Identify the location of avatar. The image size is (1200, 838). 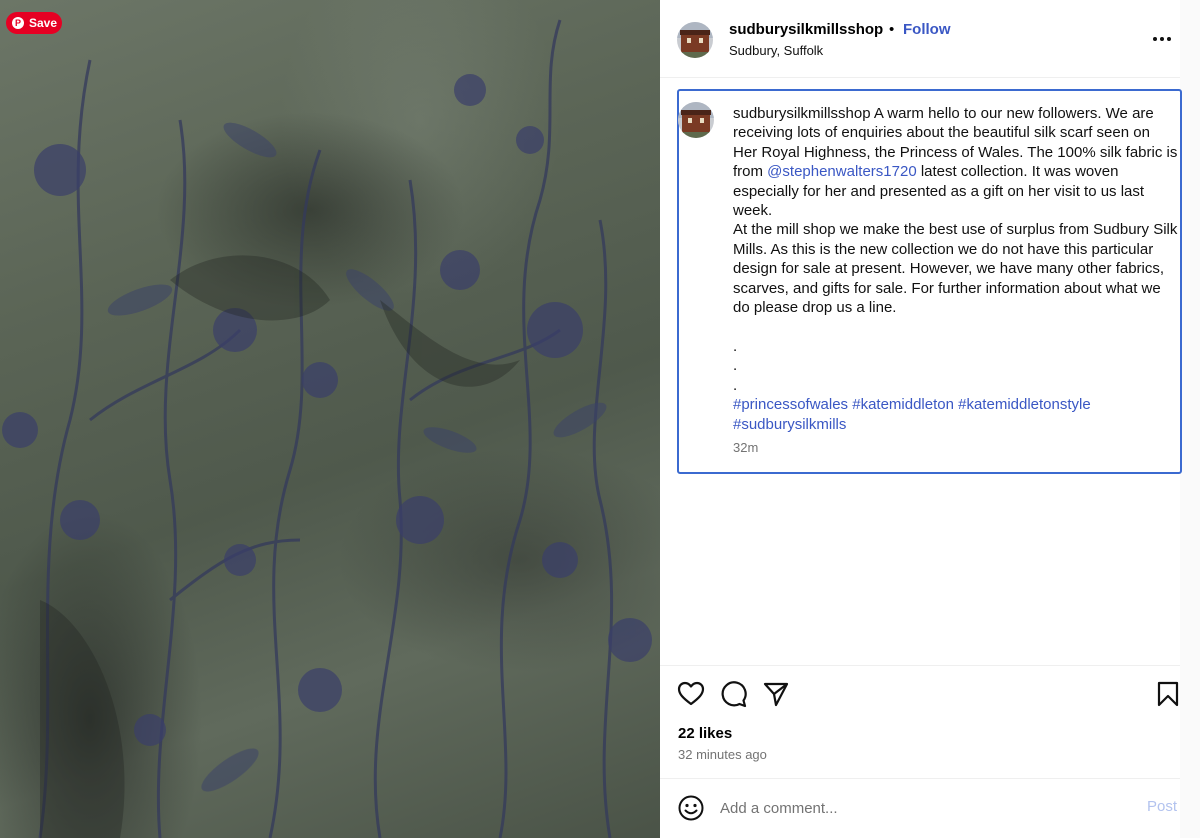
(695, 40).